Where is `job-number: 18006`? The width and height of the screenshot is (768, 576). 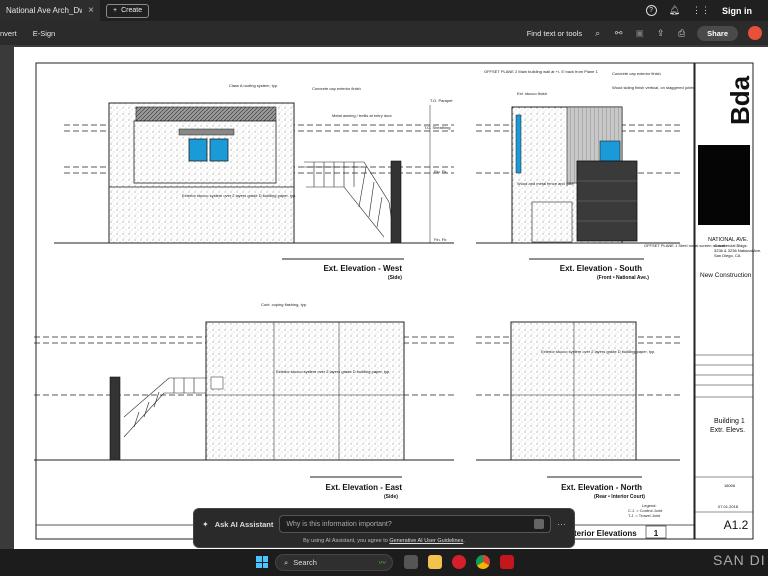 job-number: 18006 is located at coordinates (730, 485).